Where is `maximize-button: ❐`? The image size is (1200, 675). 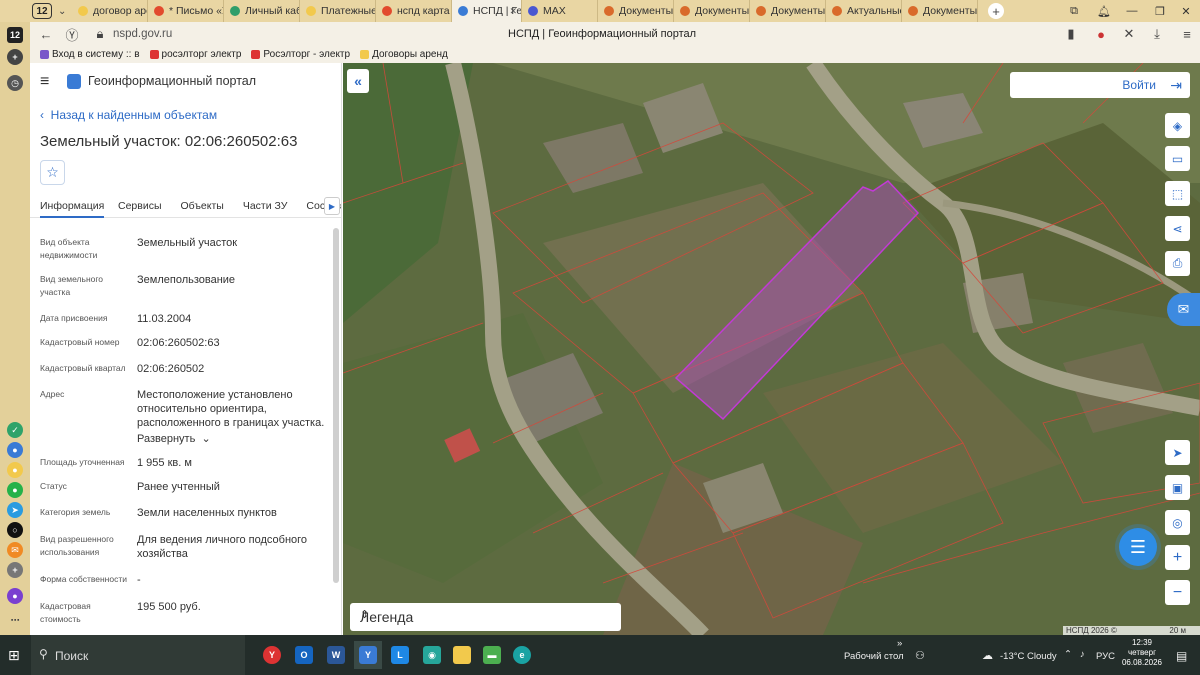
maximize-button: ❐ is located at coordinates (1160, 11).